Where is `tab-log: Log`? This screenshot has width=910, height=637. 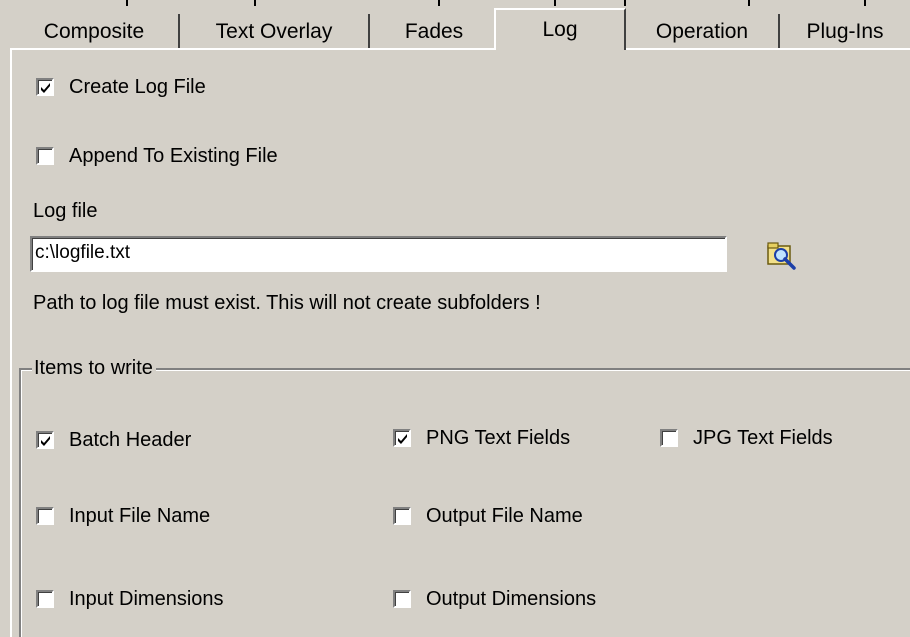
tab-log: Log is located at coordinates (560, 29).